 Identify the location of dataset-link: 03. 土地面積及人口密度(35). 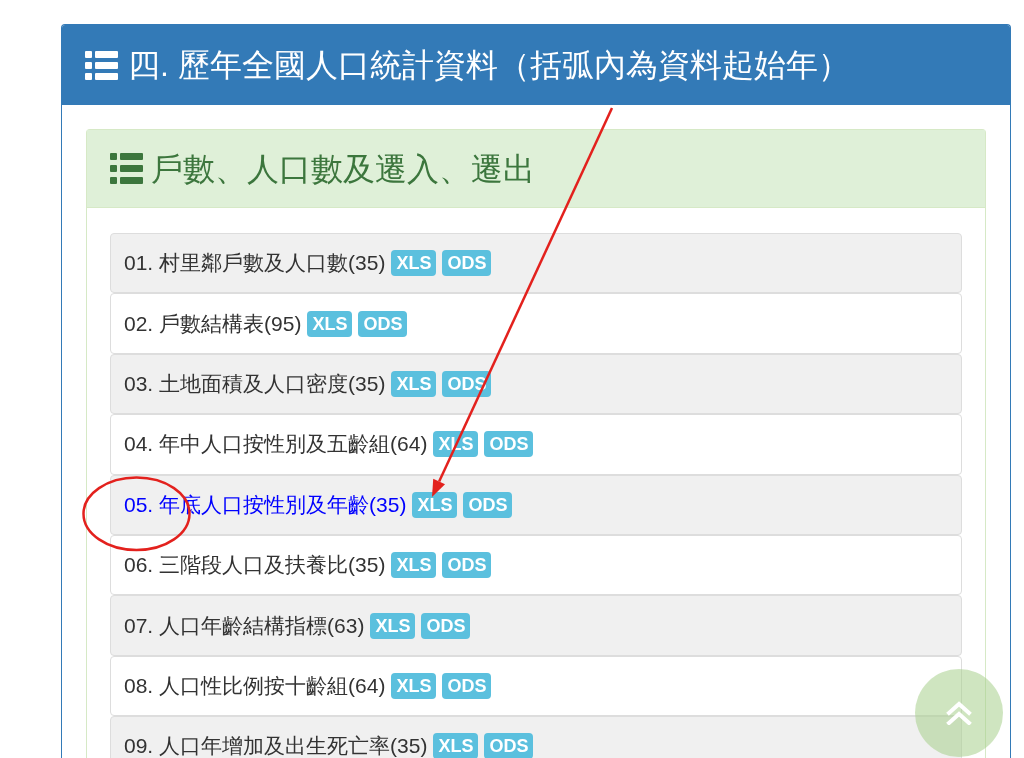
(255, 383).